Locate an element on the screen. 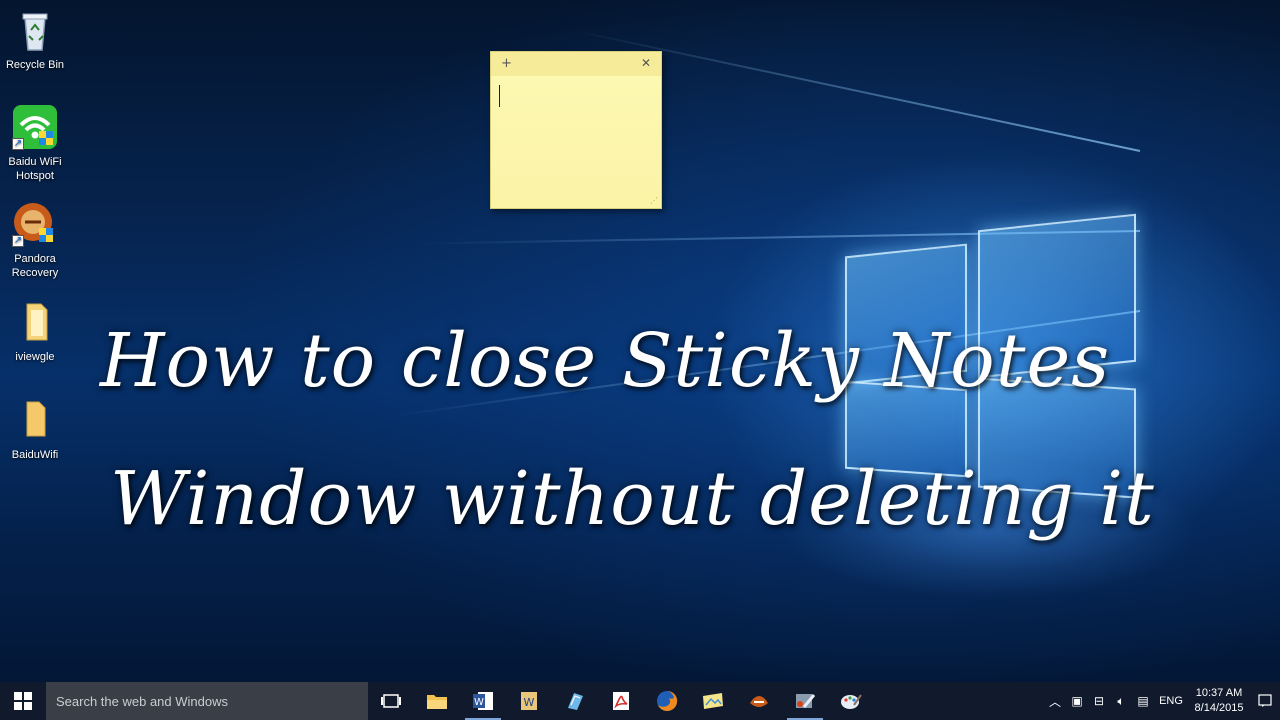 The image size is (1280, 720). clock-date: 8/14/2015 is located at coordinates (1219, 708).